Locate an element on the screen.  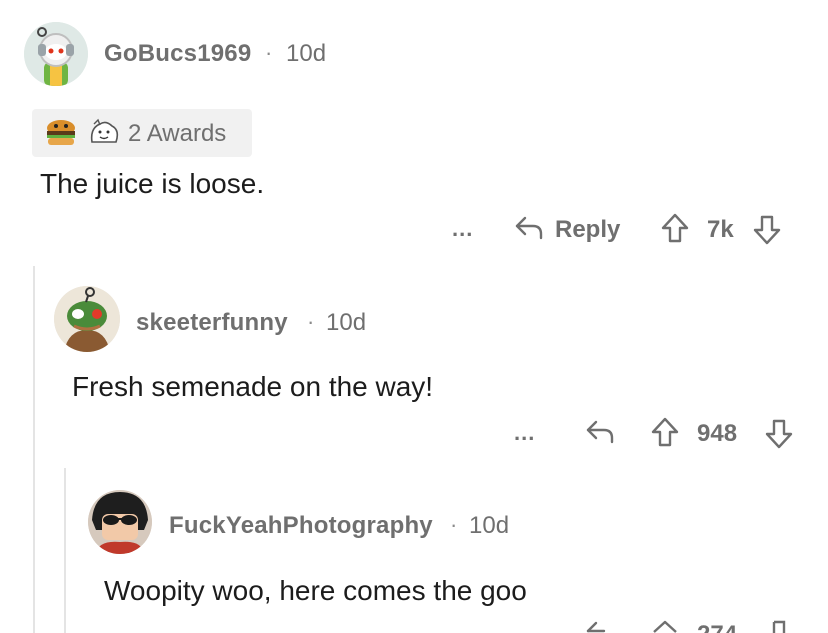
snoo-astronaut-avatar is located at coordinates (56, 54).